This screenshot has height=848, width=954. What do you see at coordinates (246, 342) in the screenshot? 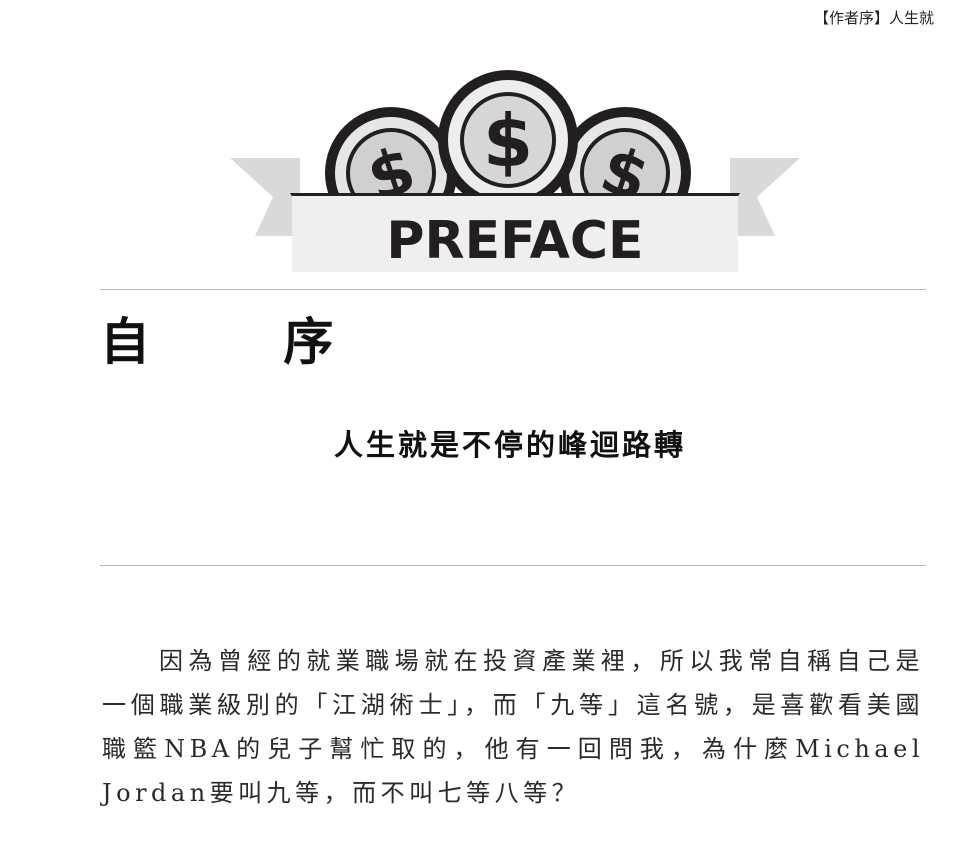
I see `chapter-title: 自 序` at bounding box center [246, 342].